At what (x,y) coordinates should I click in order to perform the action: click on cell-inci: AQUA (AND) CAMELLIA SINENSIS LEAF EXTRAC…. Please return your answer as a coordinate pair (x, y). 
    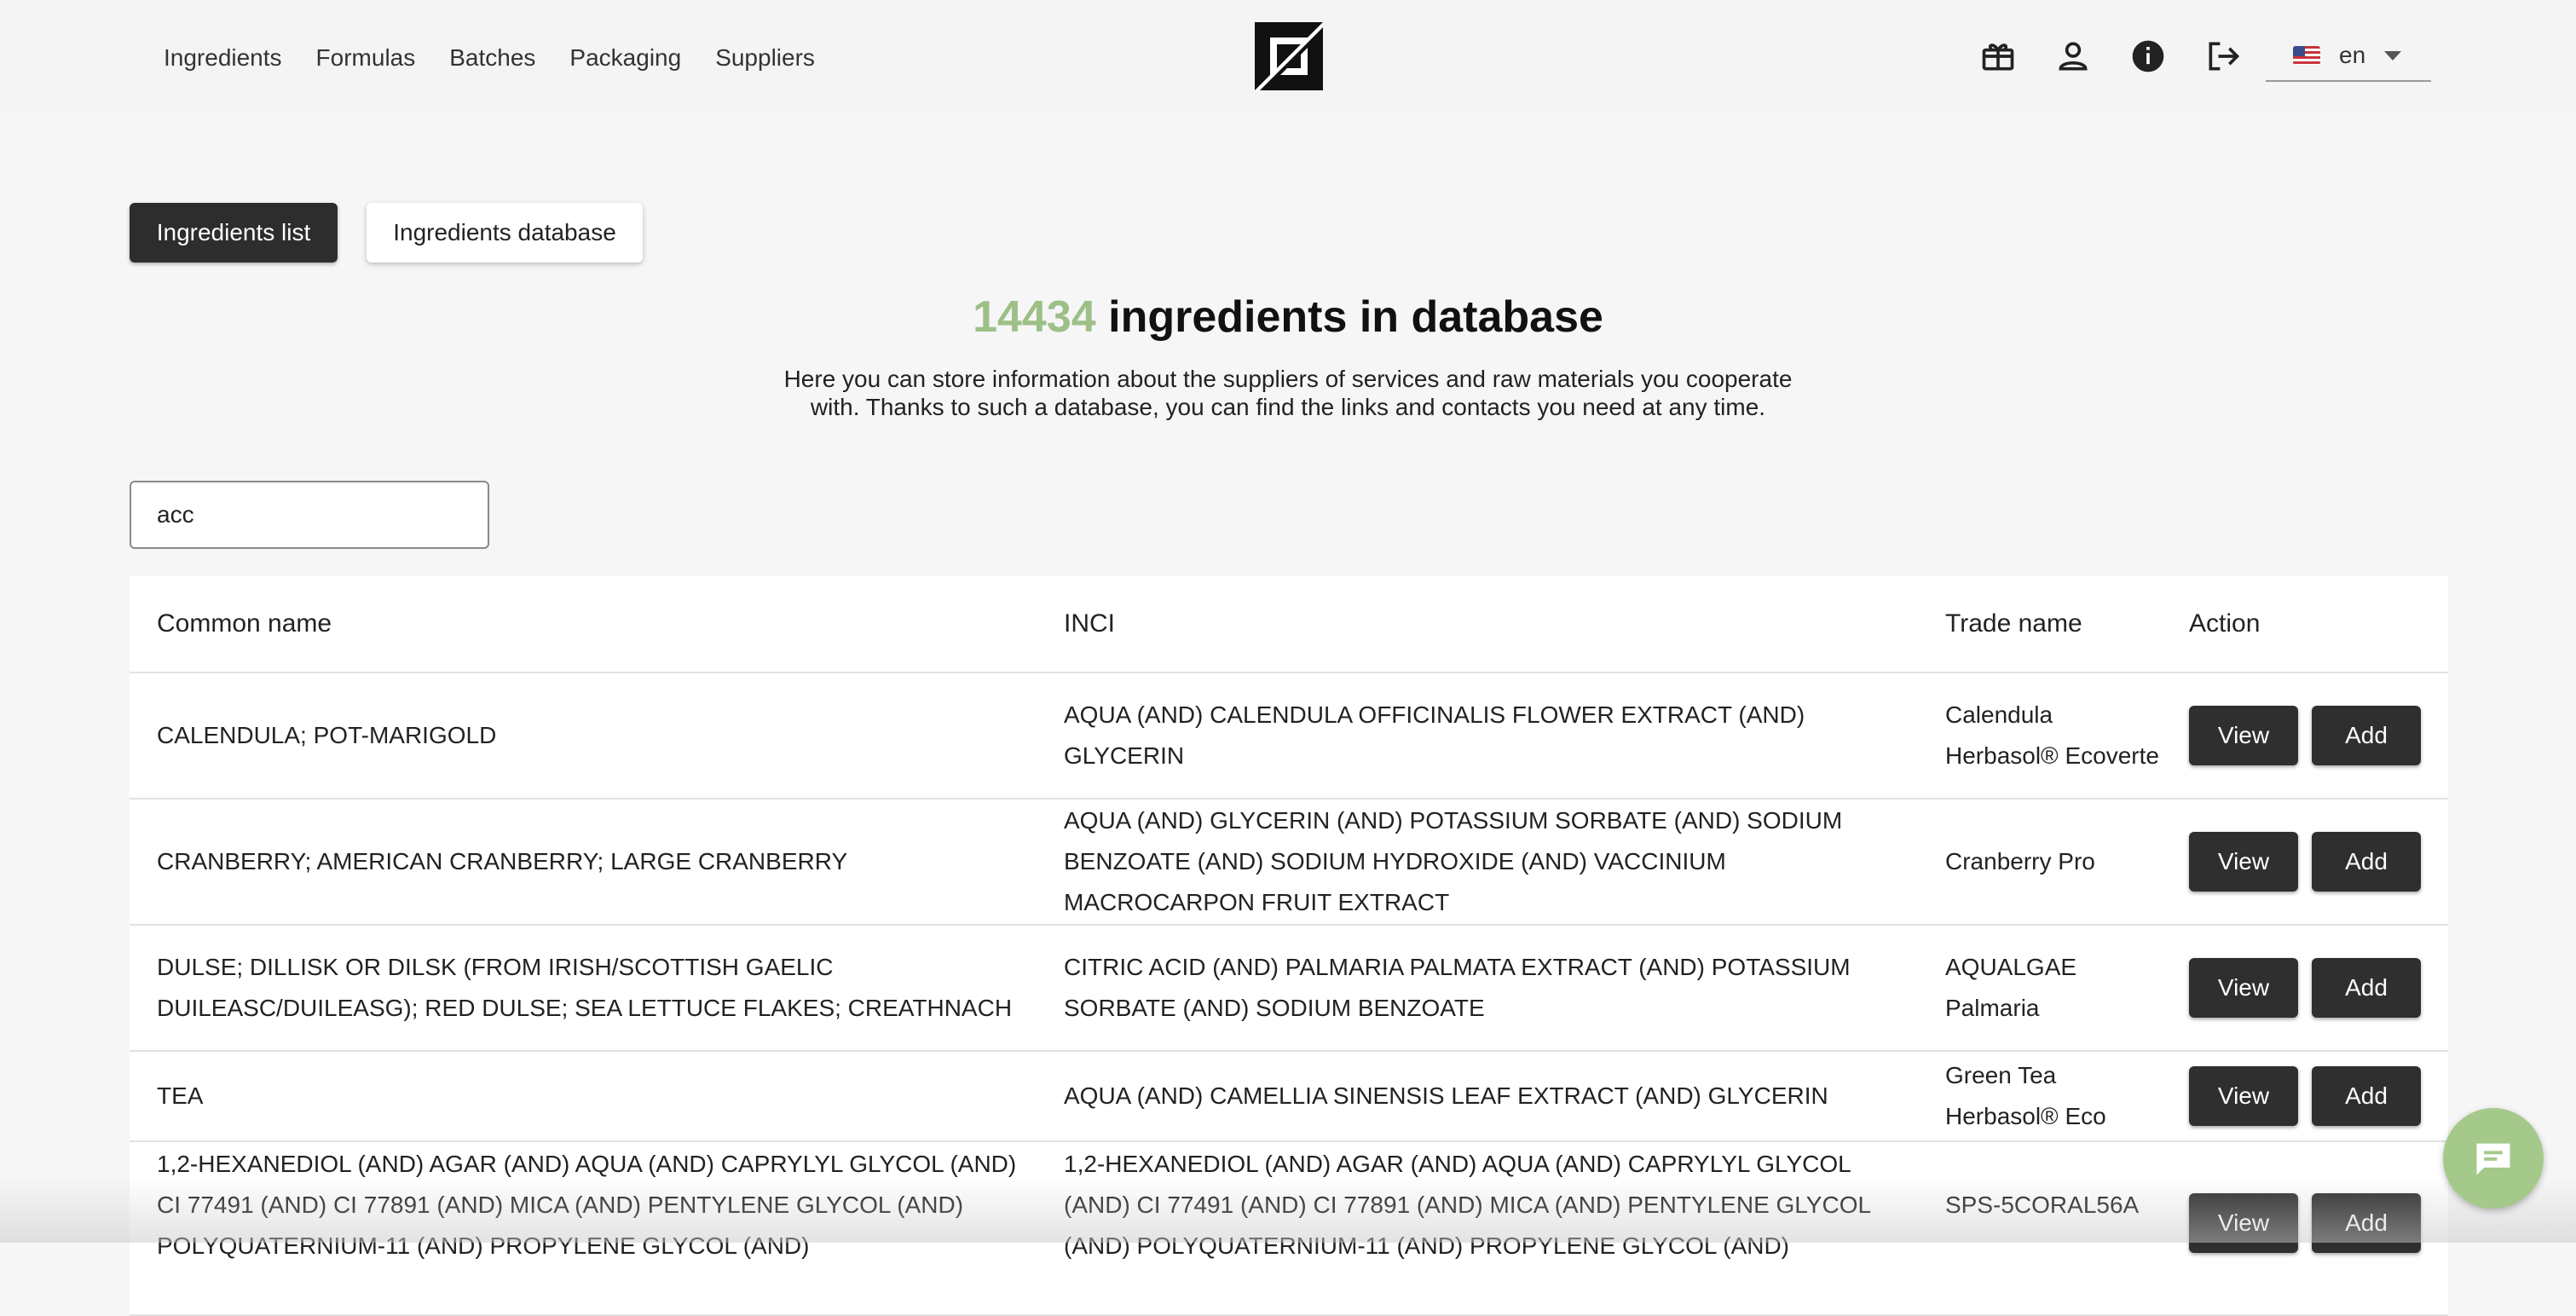
    Looking at the image, I should click on (1446, 1095).